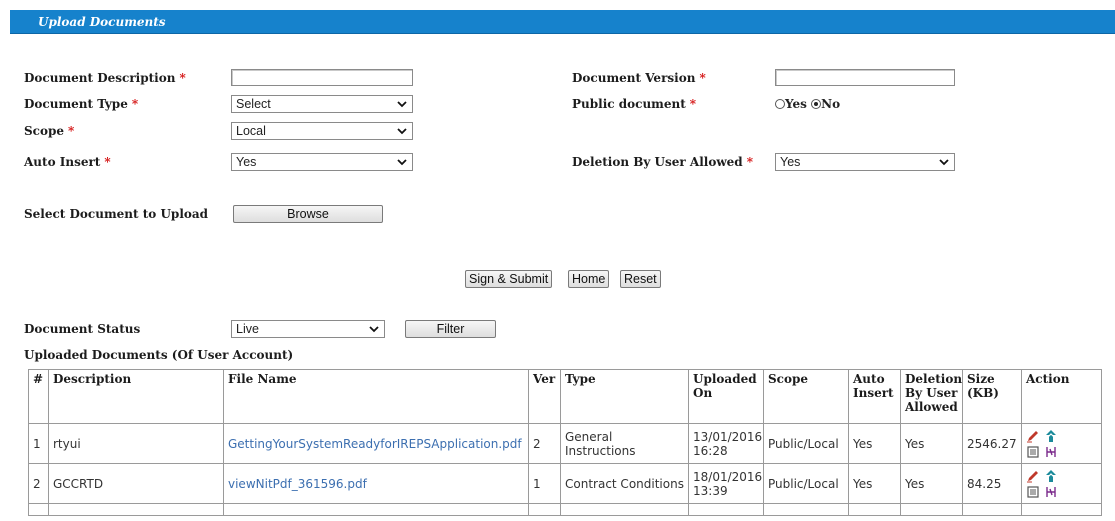 The height and width of the screenshot is (521, 1115). What do you see at coordinates (790, 162) in the screenshot?
I see `deletion-allowed-value: Yes` at bounding box center [790, 162].